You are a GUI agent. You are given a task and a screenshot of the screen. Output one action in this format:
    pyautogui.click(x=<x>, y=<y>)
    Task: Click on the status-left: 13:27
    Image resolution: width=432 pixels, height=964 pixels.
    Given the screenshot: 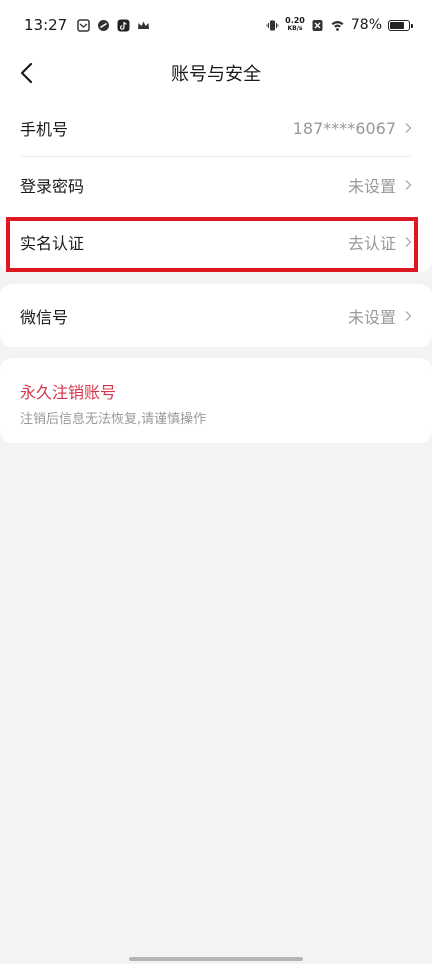 What is the action you would take?
    pyautogui.click(x=87, y=25)
    